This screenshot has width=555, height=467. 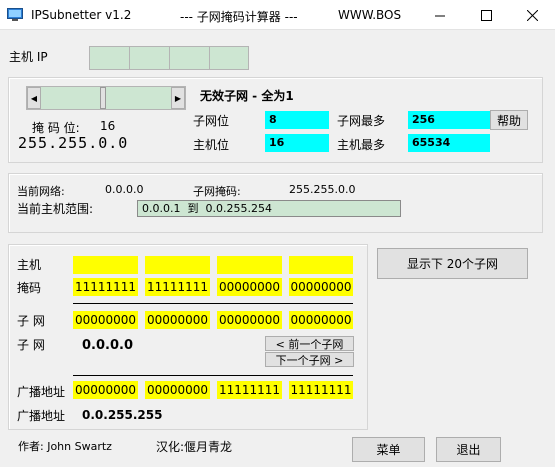 What do you see at coordinates (239, 17) in the screenshot?
I see `window-subtitle: --- 子网掩码计算器 ---` at bounding box center [239, 17].